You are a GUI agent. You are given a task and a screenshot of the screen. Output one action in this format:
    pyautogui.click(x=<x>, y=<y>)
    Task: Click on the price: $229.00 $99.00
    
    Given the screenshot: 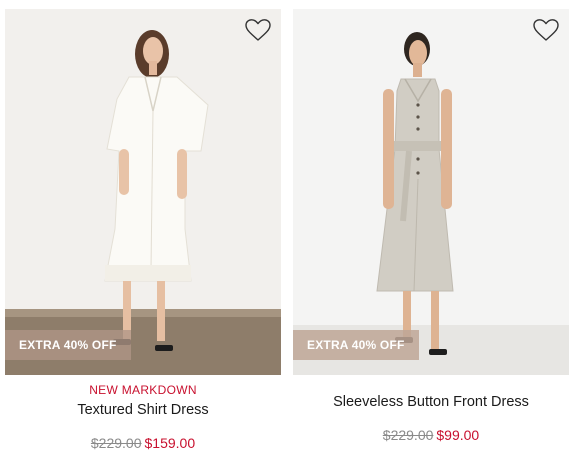 What is the action you would take?
    pyautogui.click(x=431, y=435)
    